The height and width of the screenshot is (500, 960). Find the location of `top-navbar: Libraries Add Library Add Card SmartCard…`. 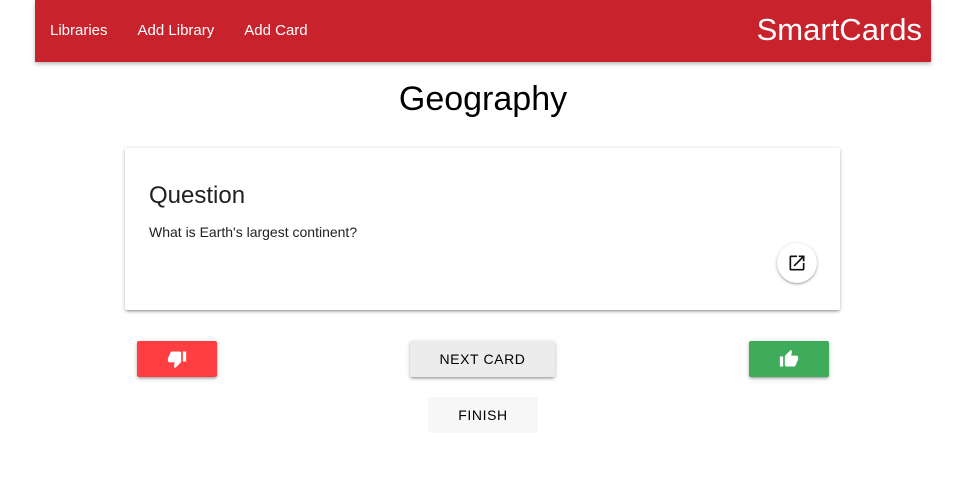

top-navbar: Libraries Add Library Add Card SmartCard… is located at coordinates (483, 31).